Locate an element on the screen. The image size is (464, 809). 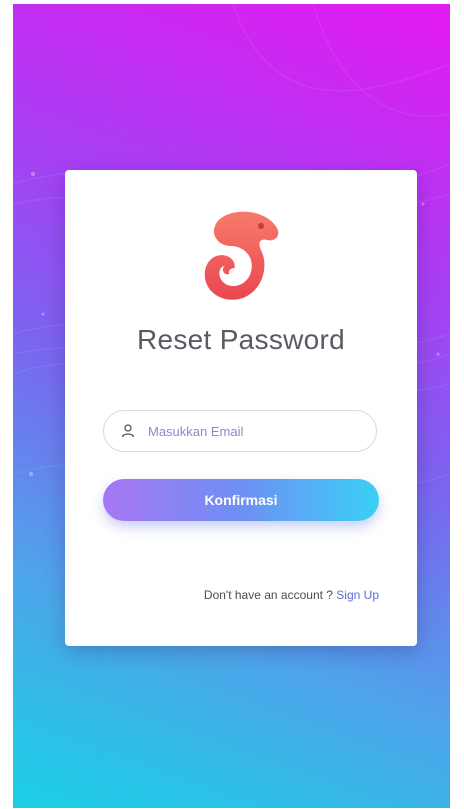
signup-prompt-text: Don't have an account ? is located at coordinates (270, 595).